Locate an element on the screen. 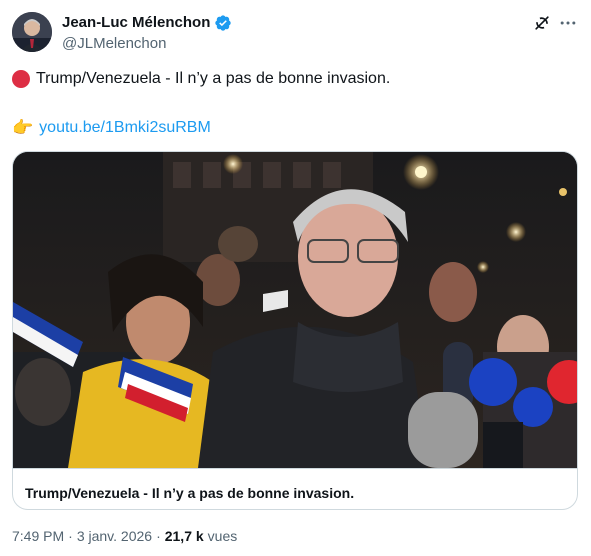  tweet-date: 3 janv. 2026 is located at coordinates (114, 536).